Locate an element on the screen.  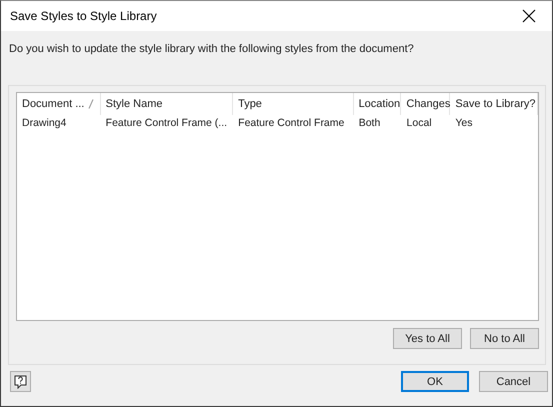
column-header: Type is located at coordinates (293, 104).